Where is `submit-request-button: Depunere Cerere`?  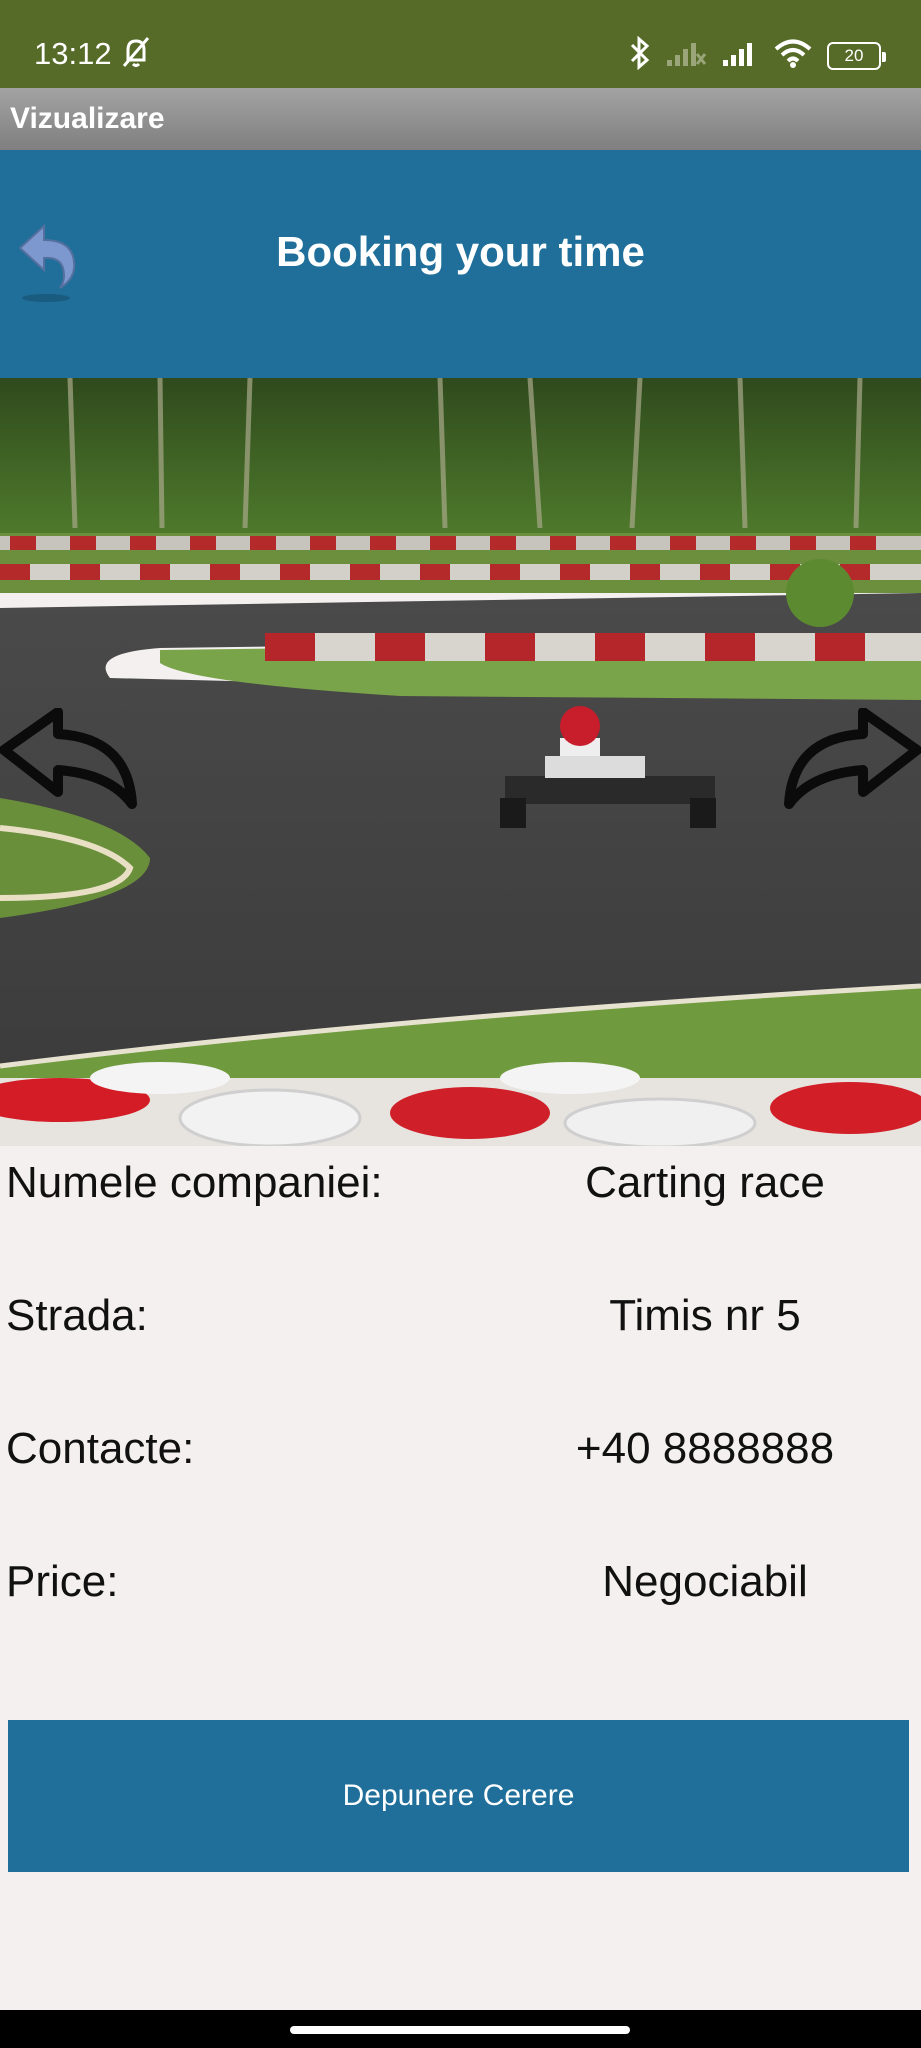
submit-request-button: Depunere Cerere is located at coordinates (458, 1796).